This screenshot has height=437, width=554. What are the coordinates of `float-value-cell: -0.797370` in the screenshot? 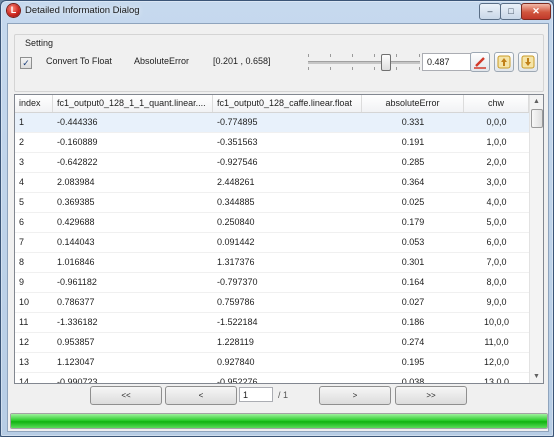 It's located at (237, 282).